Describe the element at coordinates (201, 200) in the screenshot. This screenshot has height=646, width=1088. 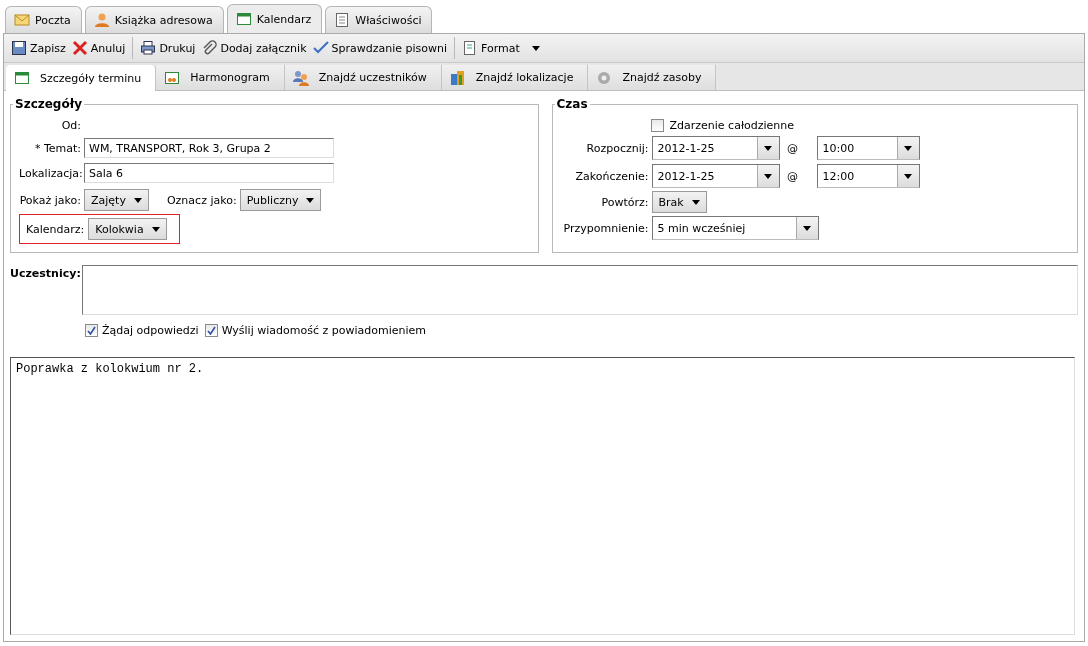
I see `field-label: Oznacz jako:` at that location.